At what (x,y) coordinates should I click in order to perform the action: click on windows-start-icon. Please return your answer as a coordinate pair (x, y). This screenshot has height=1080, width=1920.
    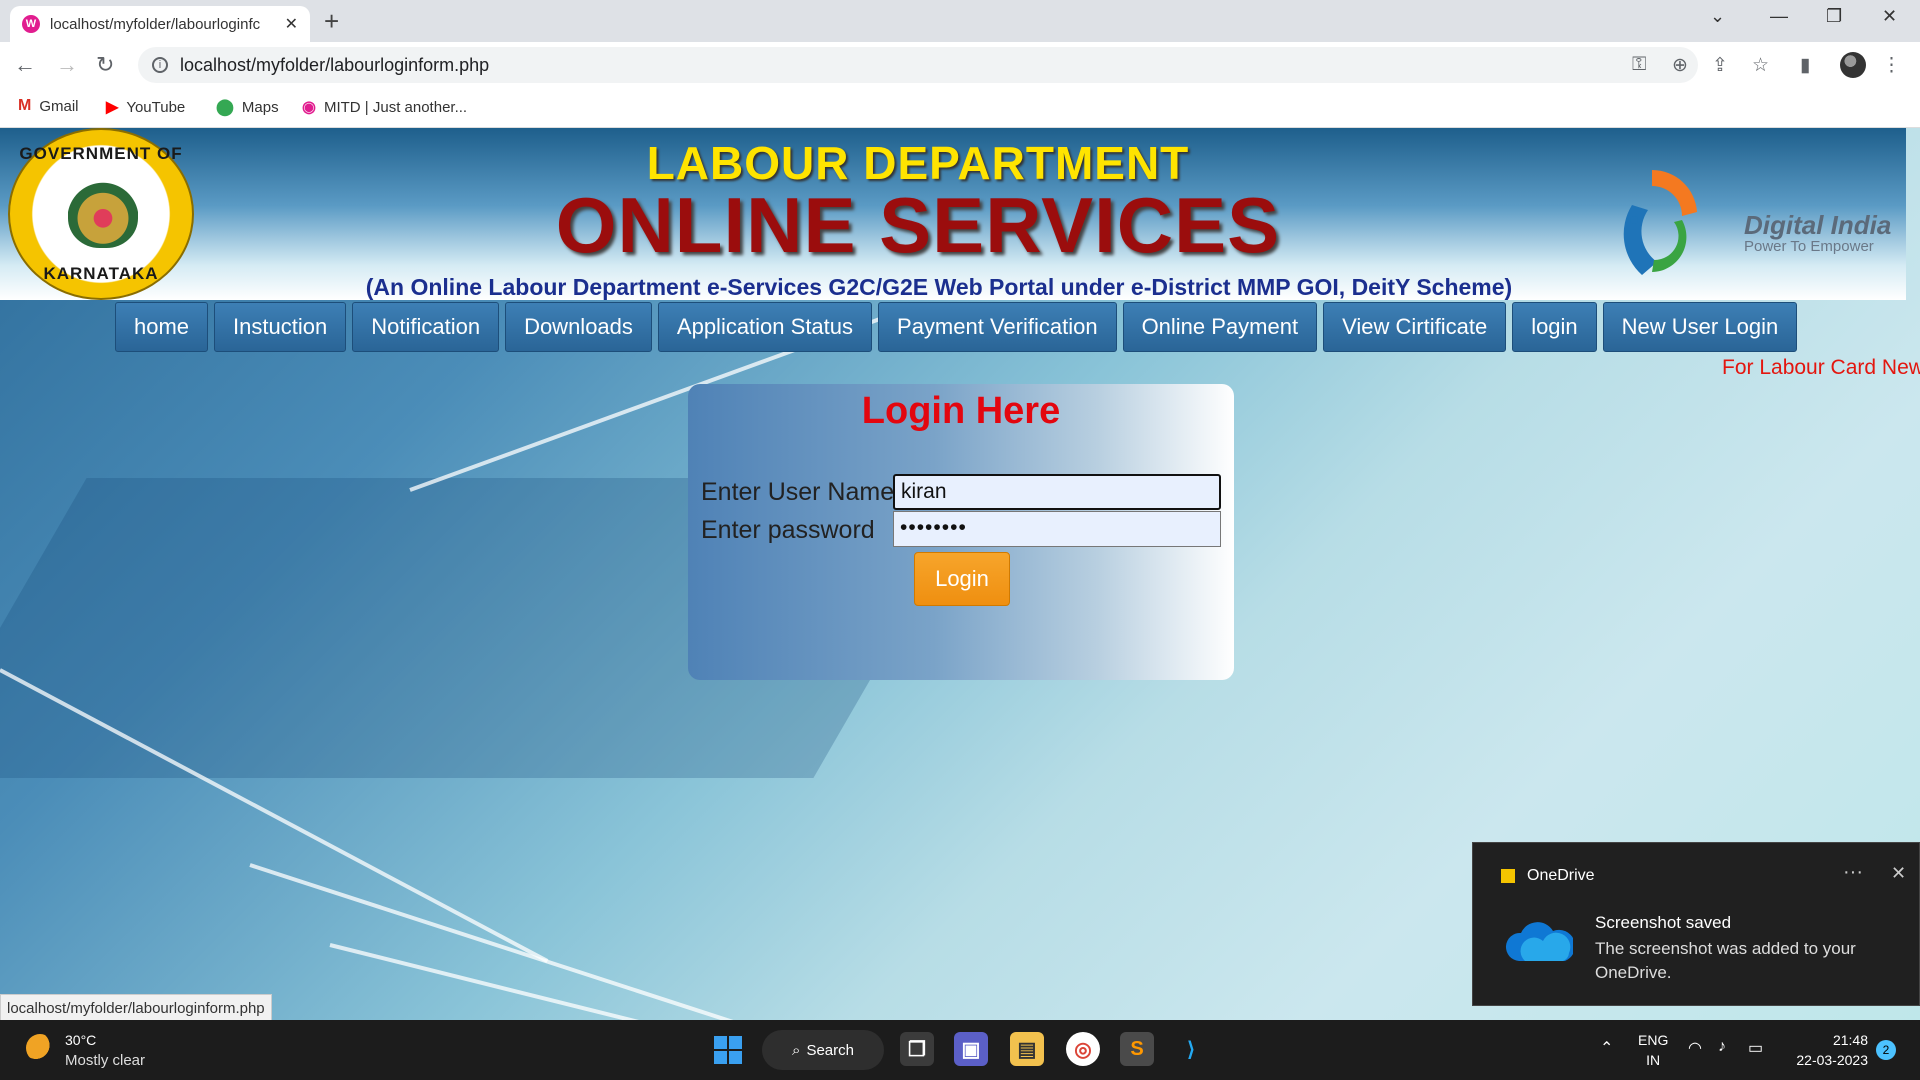
    Looking at the image, I should click on (728, 1050).